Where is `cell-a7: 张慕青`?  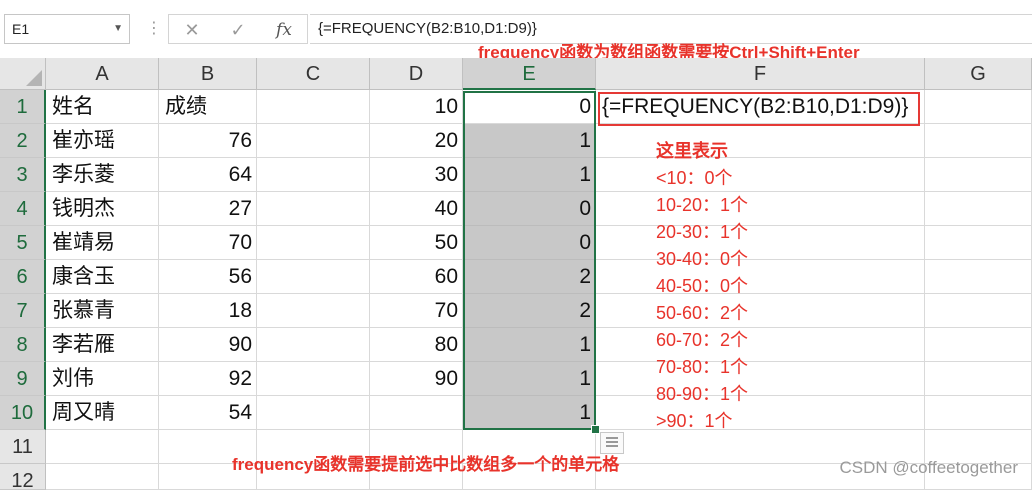 cell-a7: 张慕青 is located at coordinates (102, 311).